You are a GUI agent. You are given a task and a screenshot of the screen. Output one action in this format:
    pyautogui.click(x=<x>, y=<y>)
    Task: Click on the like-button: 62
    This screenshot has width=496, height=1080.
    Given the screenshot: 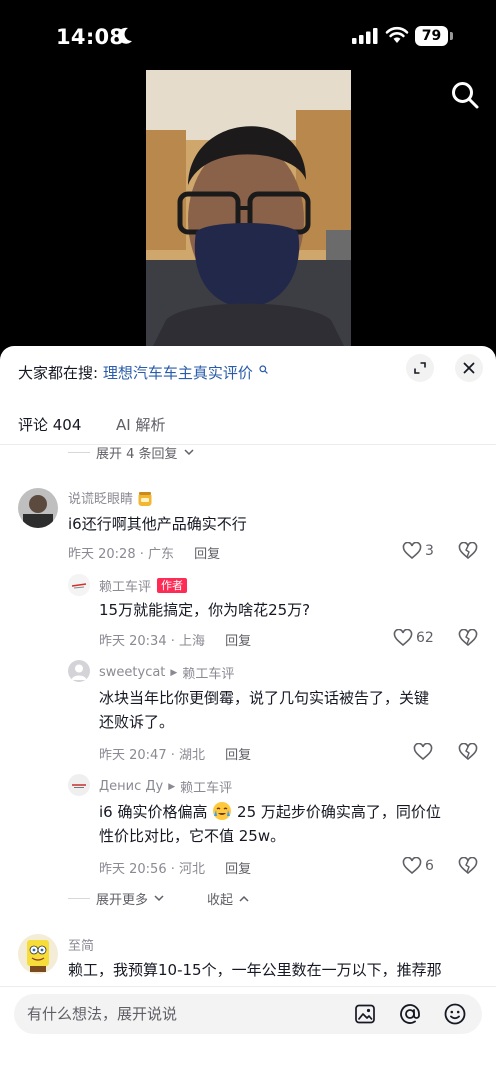 What is the action you would take?
    pyautogui.click(x=413, y=638)
    